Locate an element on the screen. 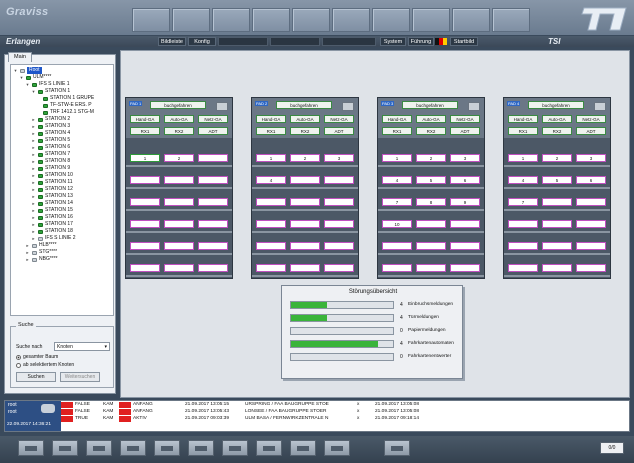 The image size is (634, 463). tree-item-station: ▸ STATION 9 is located at coordinates (50, 168).